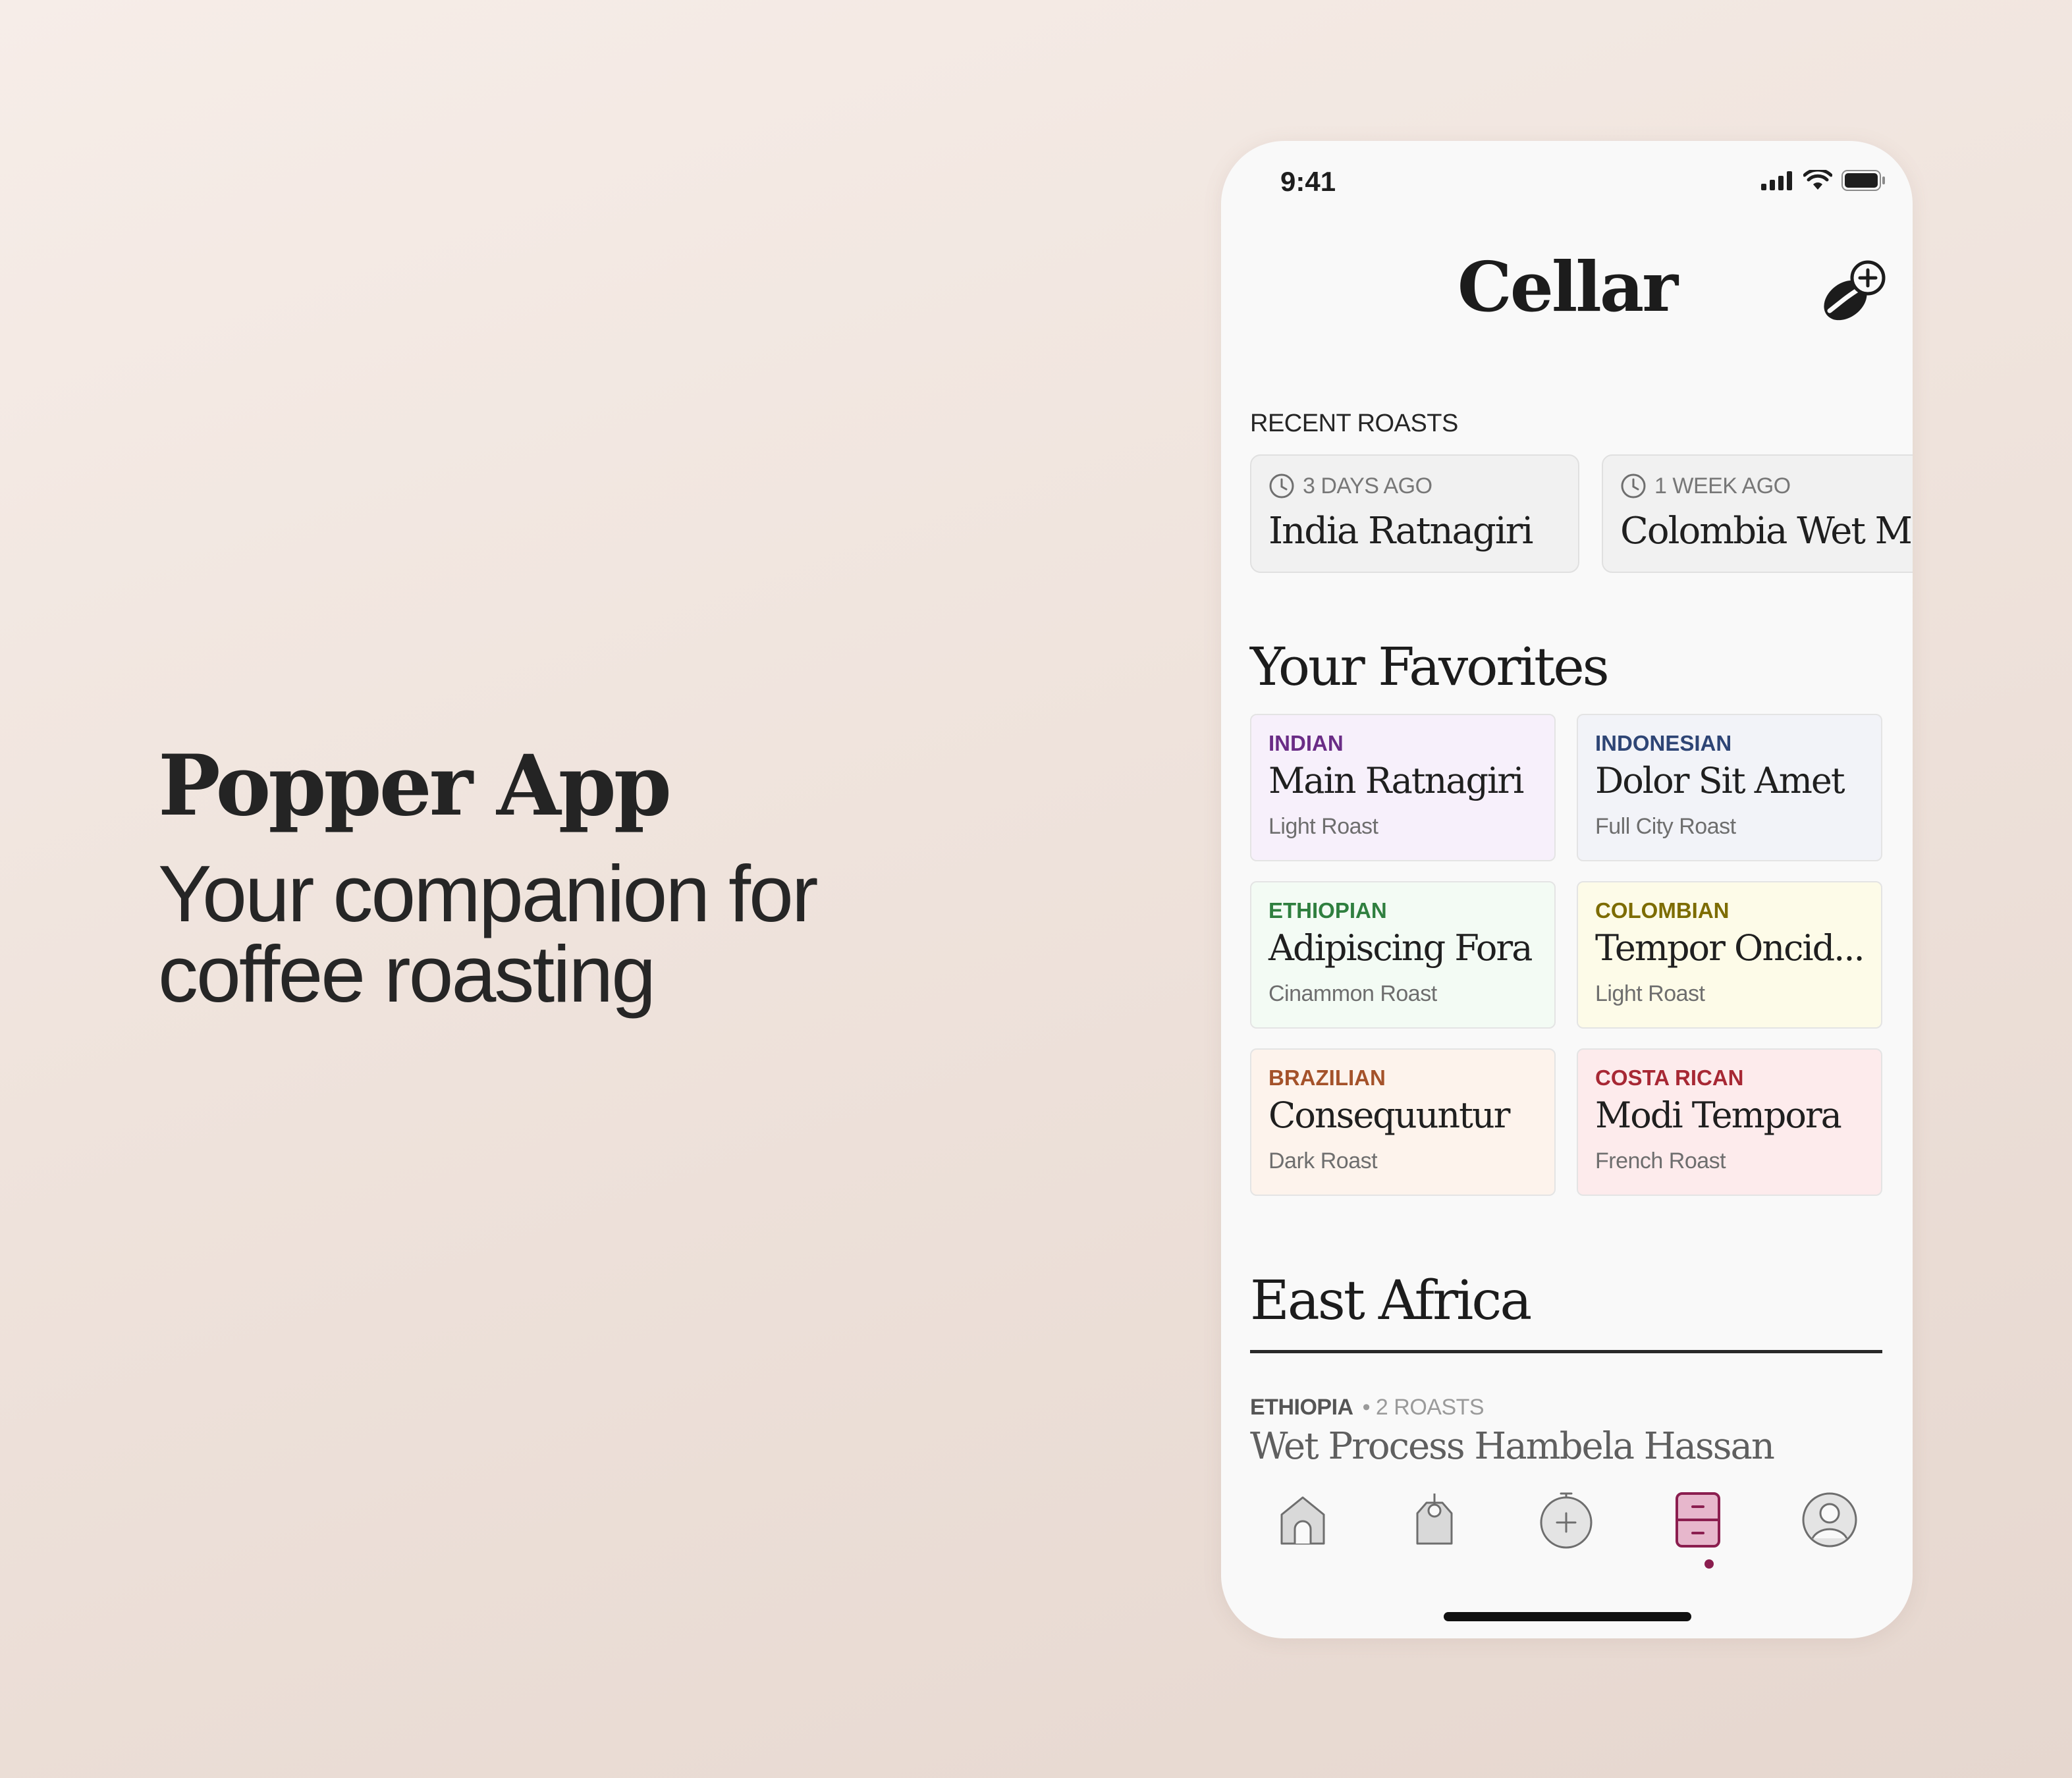 This screenshot has height=1778, width=2072. I want to click on profile-icon, so click(1830, 1519).